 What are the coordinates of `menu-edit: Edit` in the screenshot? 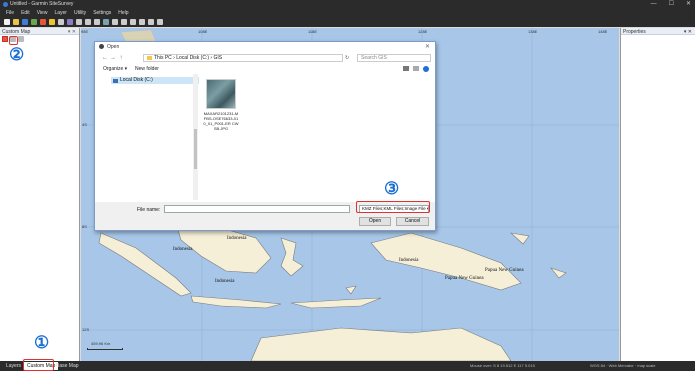 It's located at (25, 13).